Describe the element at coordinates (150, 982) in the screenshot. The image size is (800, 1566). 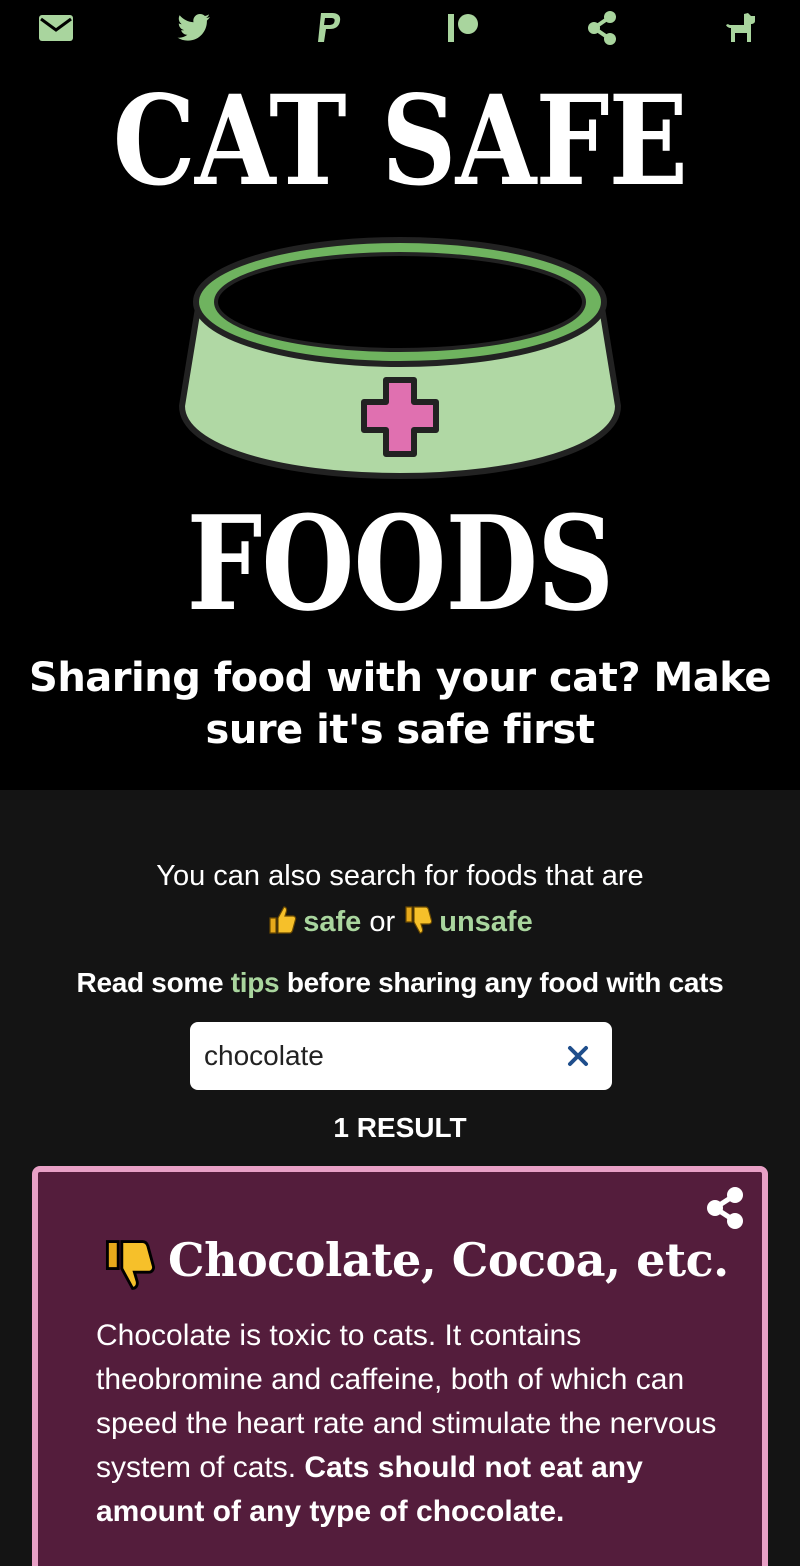
I see `tips-before-text: Read some` at that location.